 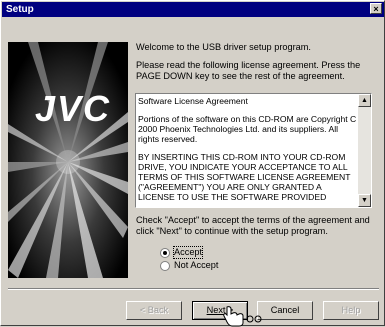 I want to click on accept-label: Accept, so click(x=188, y=252).